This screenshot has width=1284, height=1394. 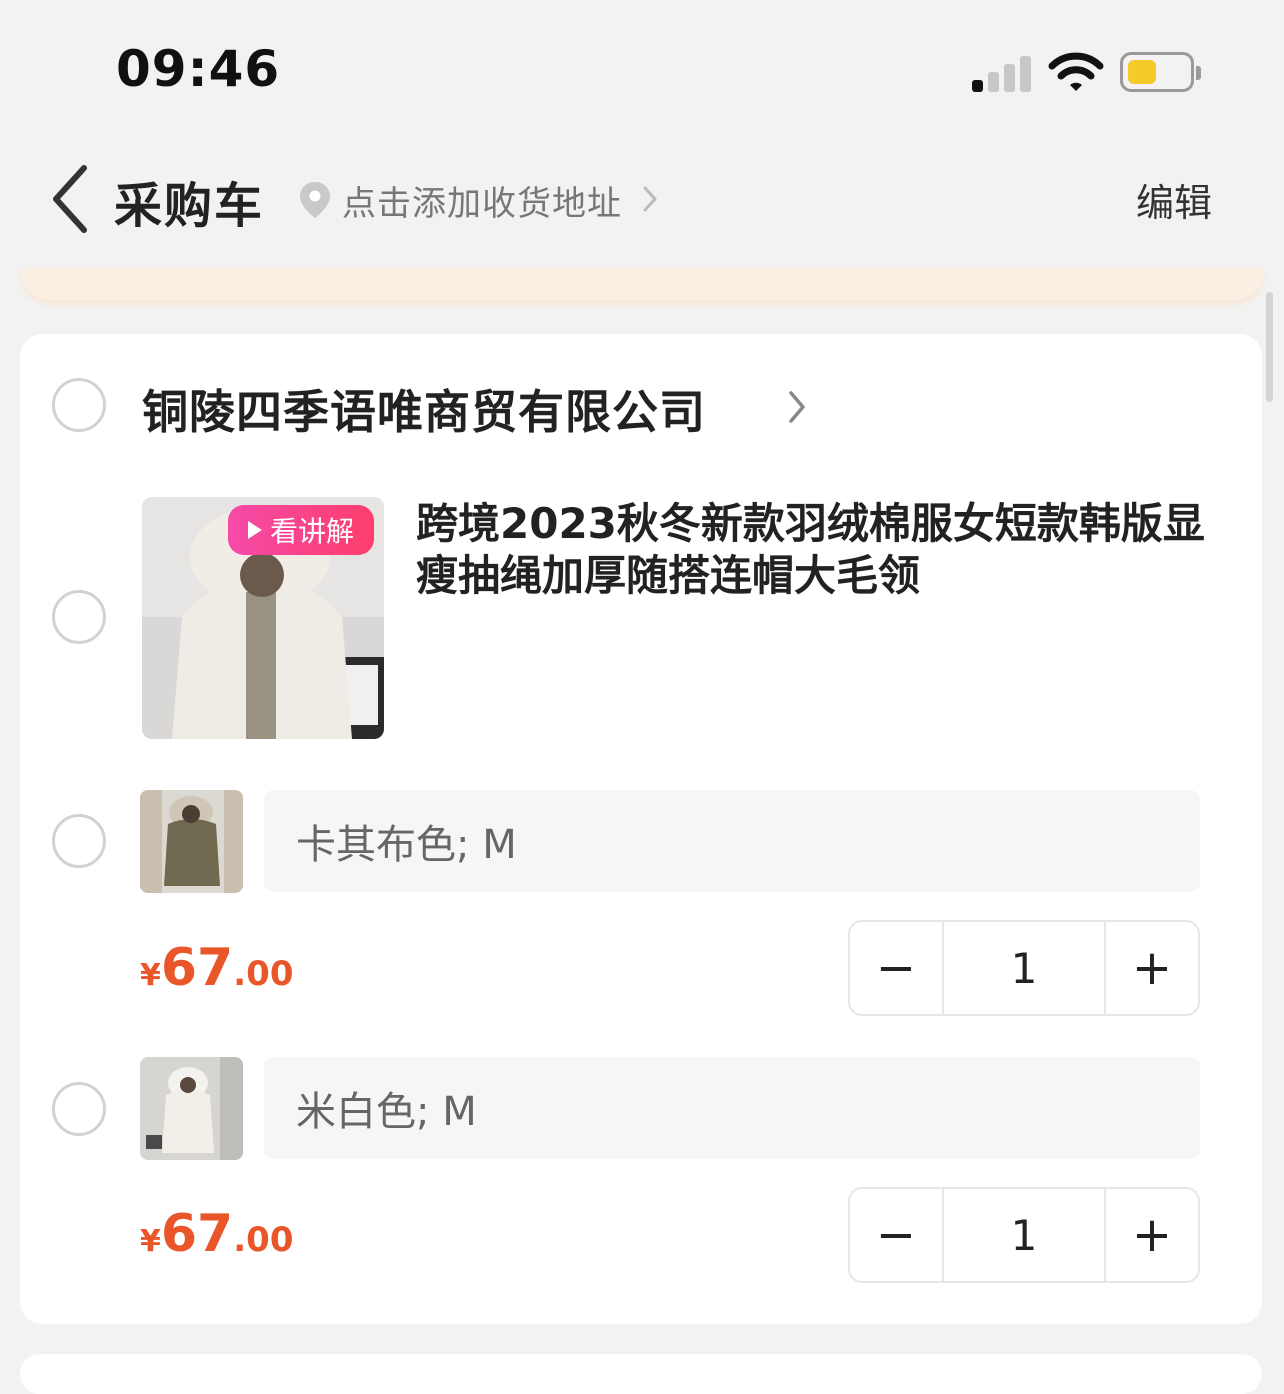 What do you see at coordinates (732, 1108) in the screenshot?
I see `sku-variant-selector: 米白色; M` at bounding box center [732, 1108].